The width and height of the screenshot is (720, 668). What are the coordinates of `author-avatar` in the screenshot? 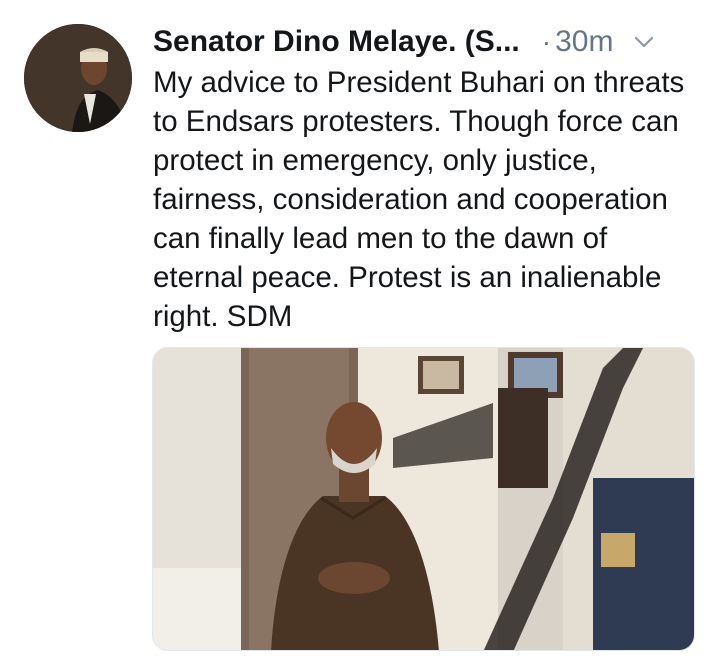 It's located at (78, 78).